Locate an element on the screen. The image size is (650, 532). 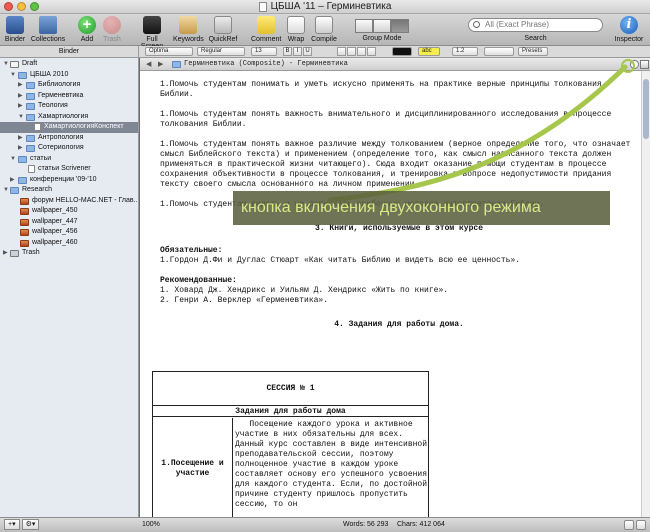
inspector-button: i Inspector is located at coordinates (629, 29).